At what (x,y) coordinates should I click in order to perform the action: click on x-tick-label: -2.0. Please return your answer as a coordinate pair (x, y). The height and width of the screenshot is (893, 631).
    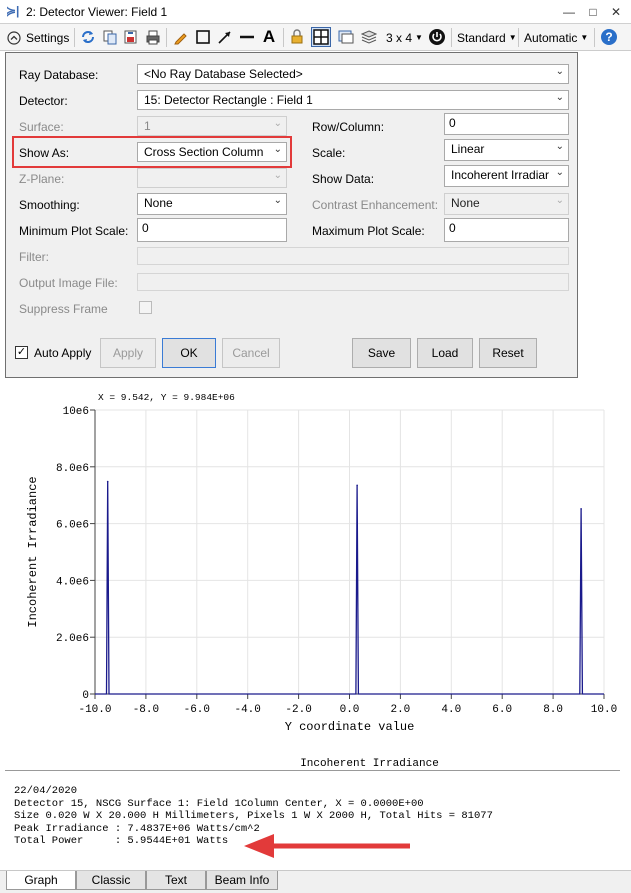
    Looking at the image, I should click on (298, 710).